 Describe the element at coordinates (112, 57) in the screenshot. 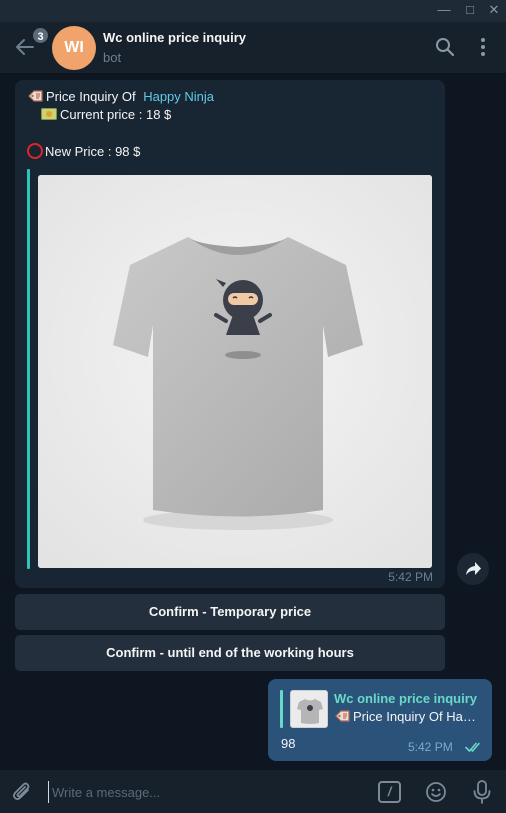

I see `chat-subtitle: bot` at that location.